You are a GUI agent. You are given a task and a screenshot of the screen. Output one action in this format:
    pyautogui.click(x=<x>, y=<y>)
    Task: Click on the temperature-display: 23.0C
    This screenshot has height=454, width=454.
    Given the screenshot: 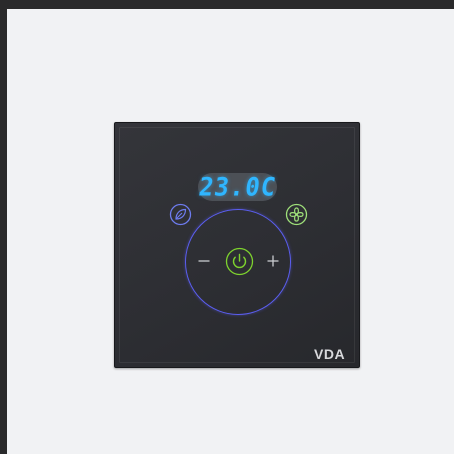 What is the action you would take?
    pyautogui.click(x=237, y=187)
    